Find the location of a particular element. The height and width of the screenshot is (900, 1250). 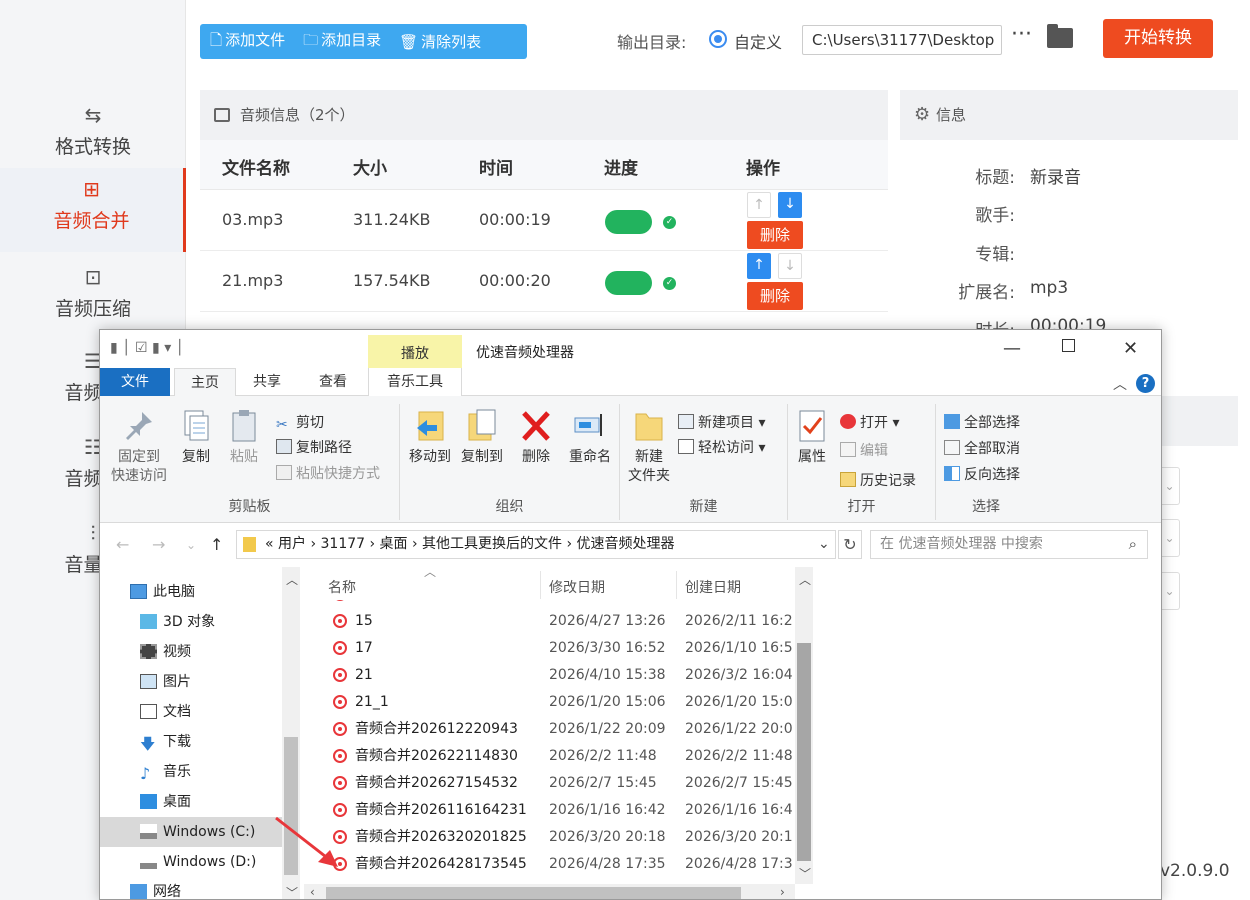

paste-button: 粘贴 is located at coordinates (244, 437).